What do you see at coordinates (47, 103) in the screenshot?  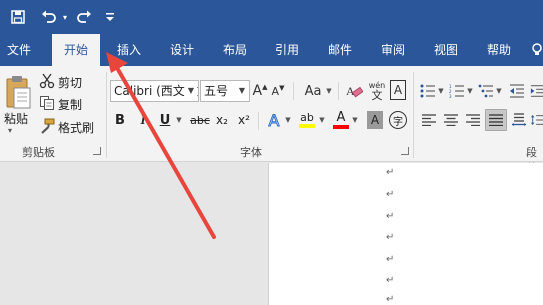 I see `copy-icon` at bounding box center [47, 103].